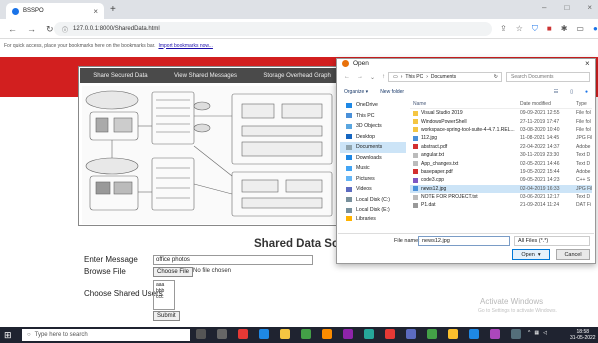 The width and height of the screenshot is (598, 343). What do you see at coordinates (205, 76) in the screenshot?
I see `menu-view-shared-messages: View Shared Messages` at bounding box center [205, 76].